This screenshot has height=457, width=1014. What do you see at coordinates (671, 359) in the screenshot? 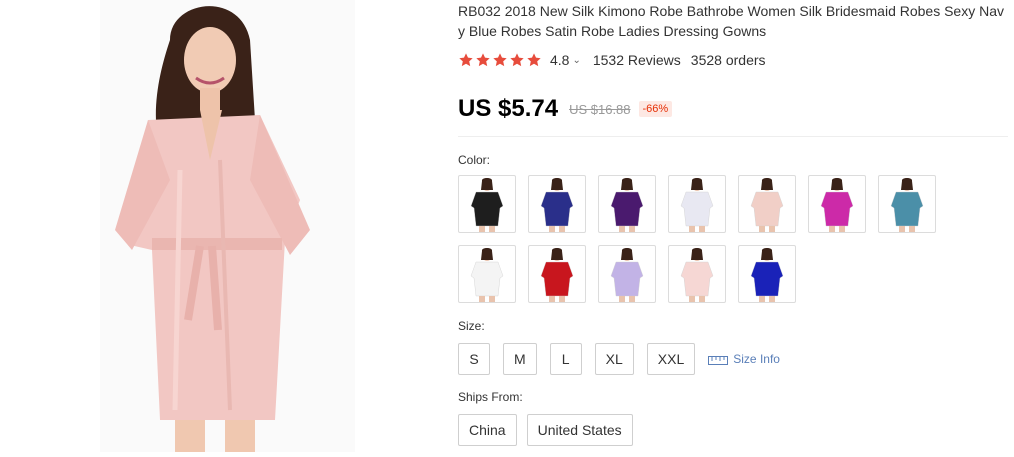
I see `size-option-xxl: XXL` at bounding box center [671, 359].